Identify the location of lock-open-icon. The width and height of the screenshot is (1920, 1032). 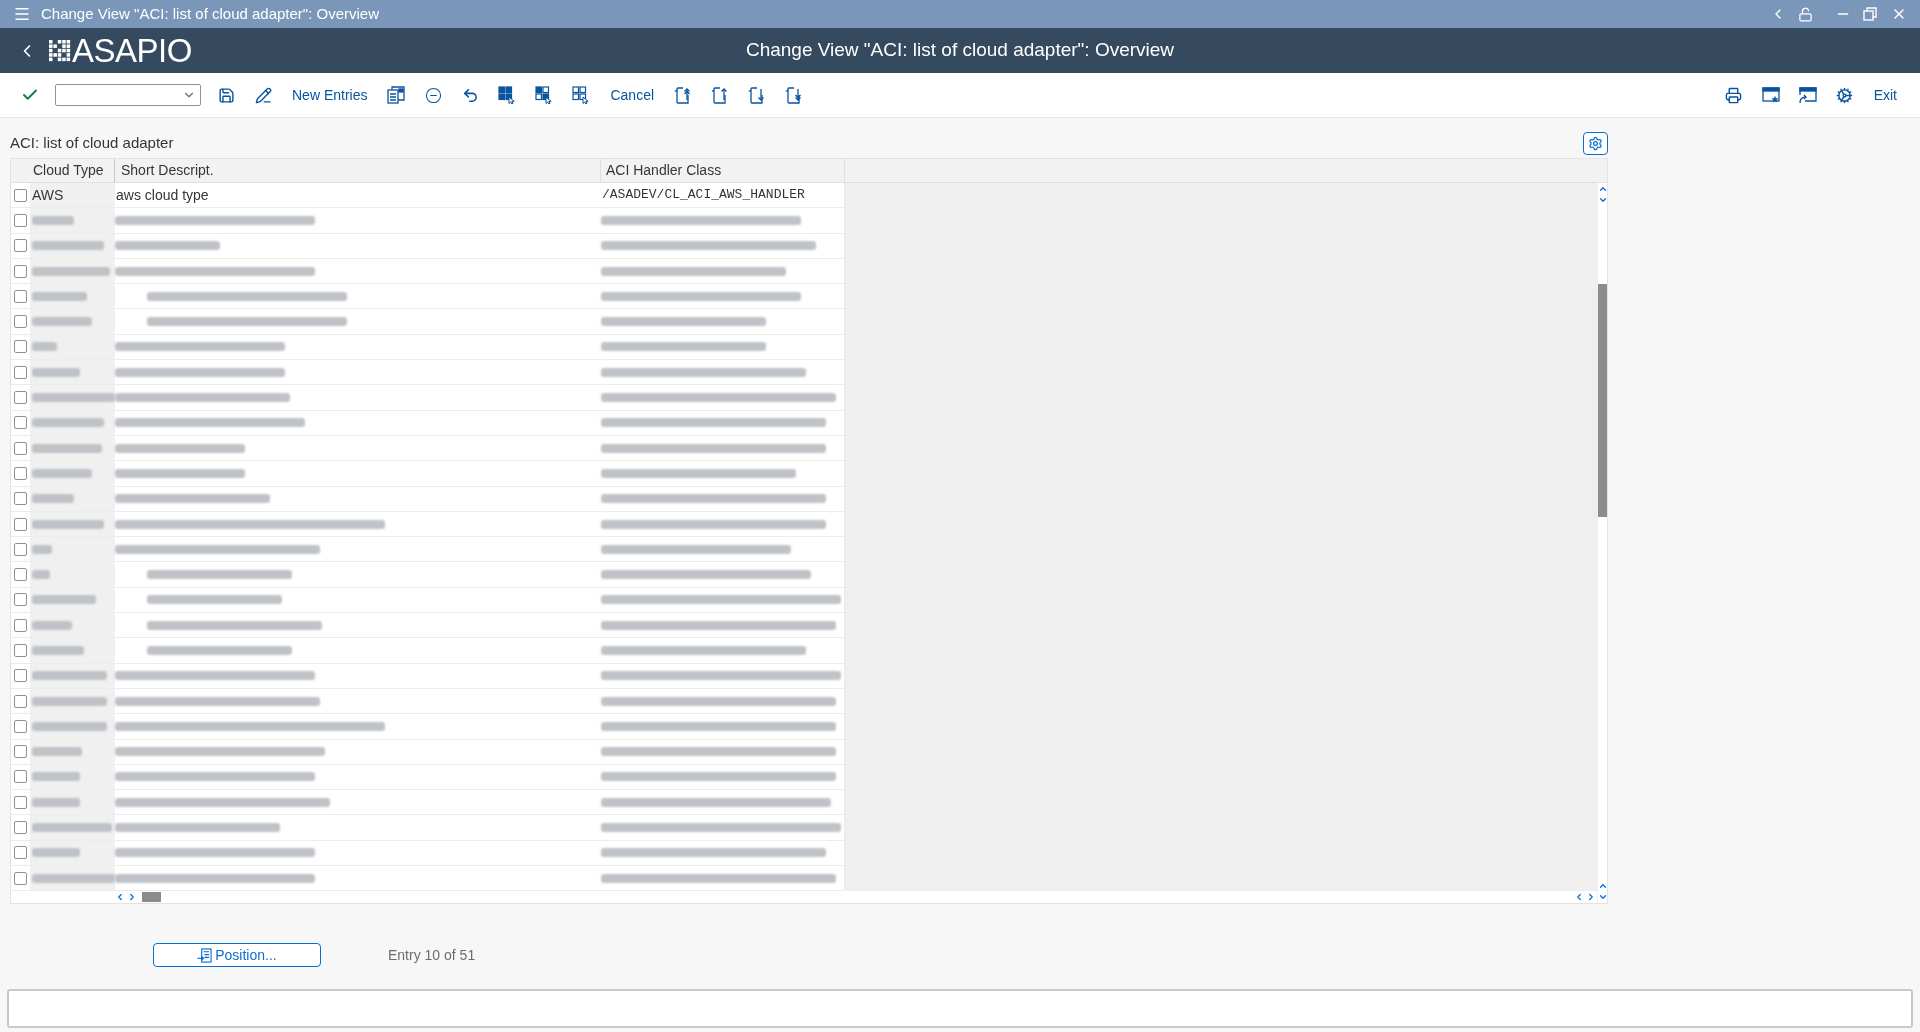
(1805, 14).